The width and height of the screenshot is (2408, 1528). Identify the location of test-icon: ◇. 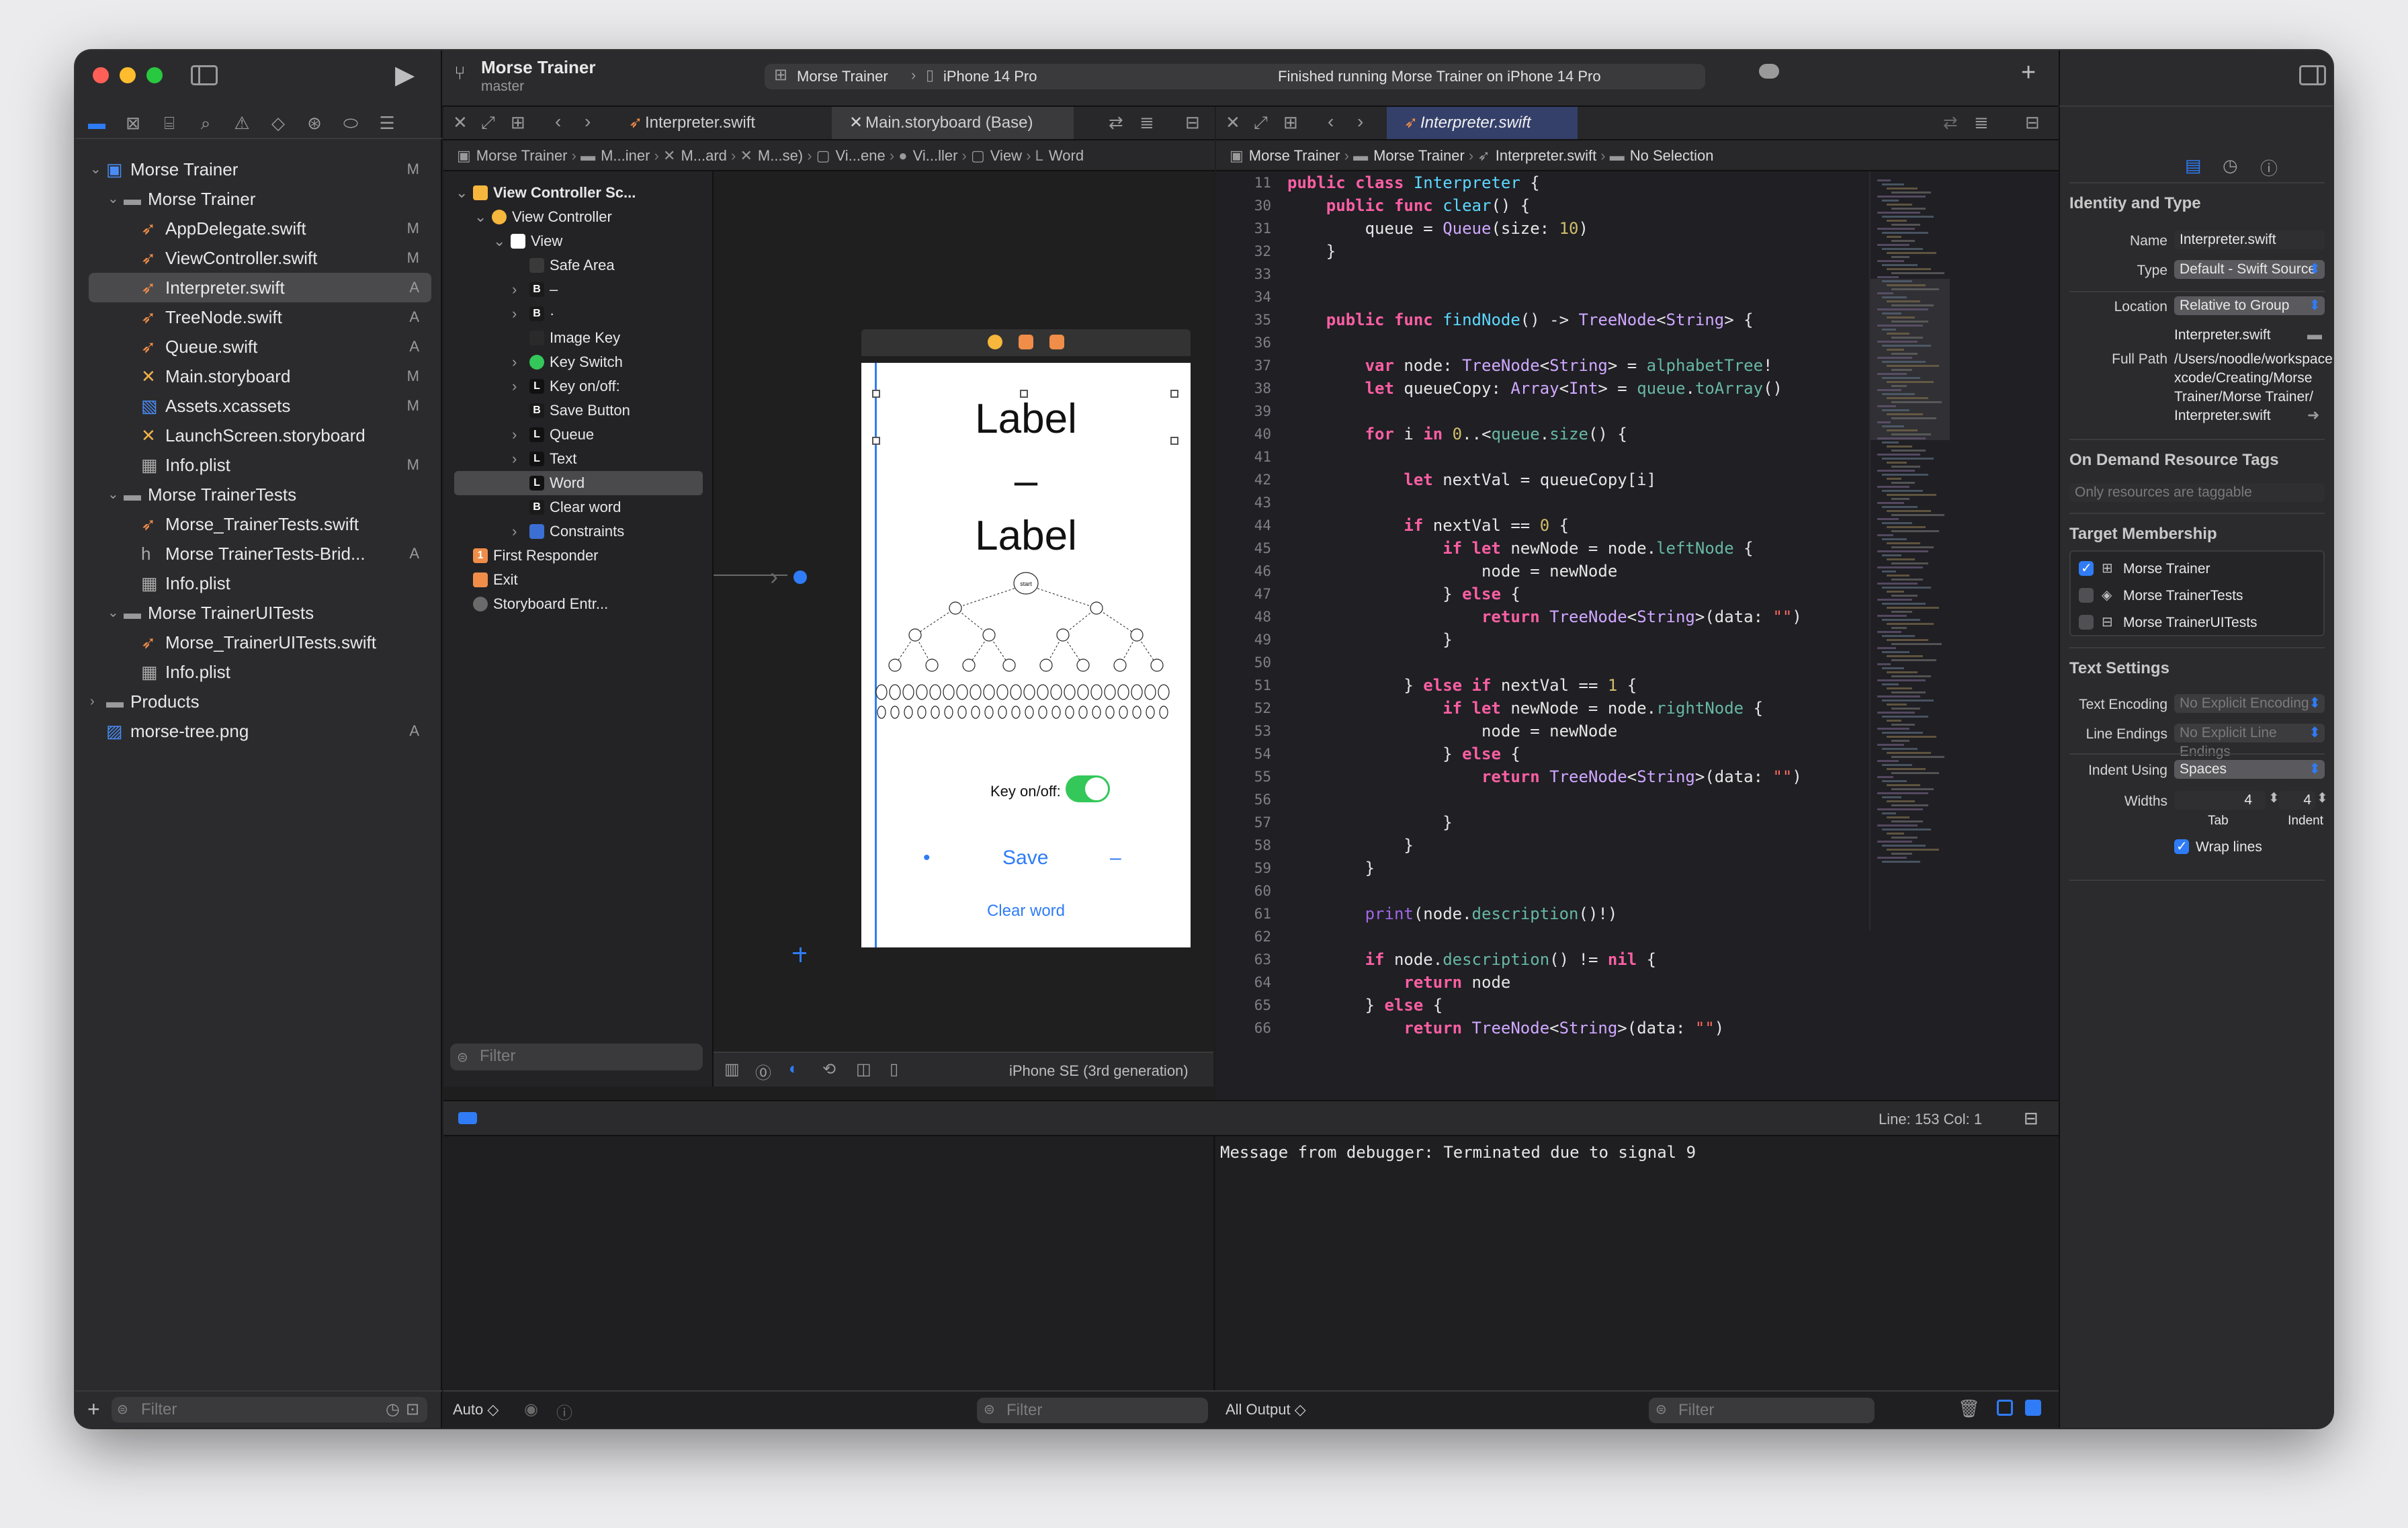
(278, 123).